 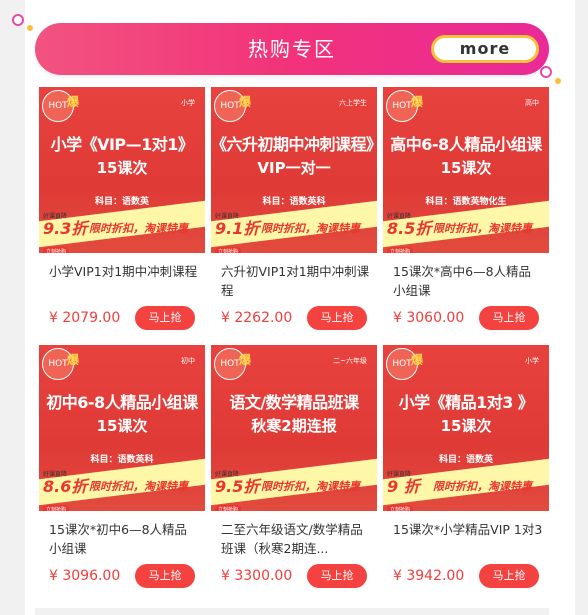 I want to click on grade-label: 二~六年级, so click(x=350, y=361).